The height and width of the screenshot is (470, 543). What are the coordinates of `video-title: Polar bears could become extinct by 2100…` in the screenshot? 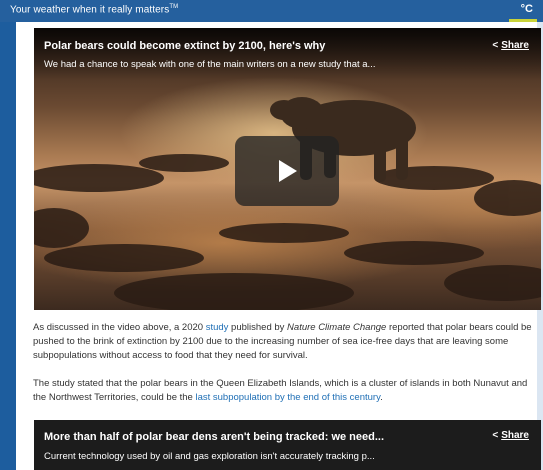 It's located at (184, 46).